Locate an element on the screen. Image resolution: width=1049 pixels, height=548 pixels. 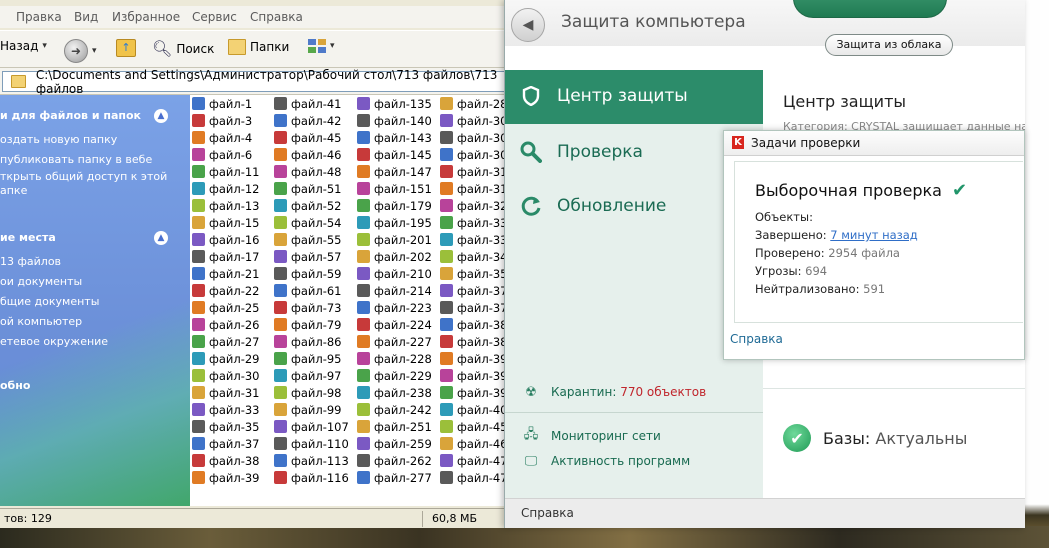
file-item: файл-238 is located at coordinates (394, 392).